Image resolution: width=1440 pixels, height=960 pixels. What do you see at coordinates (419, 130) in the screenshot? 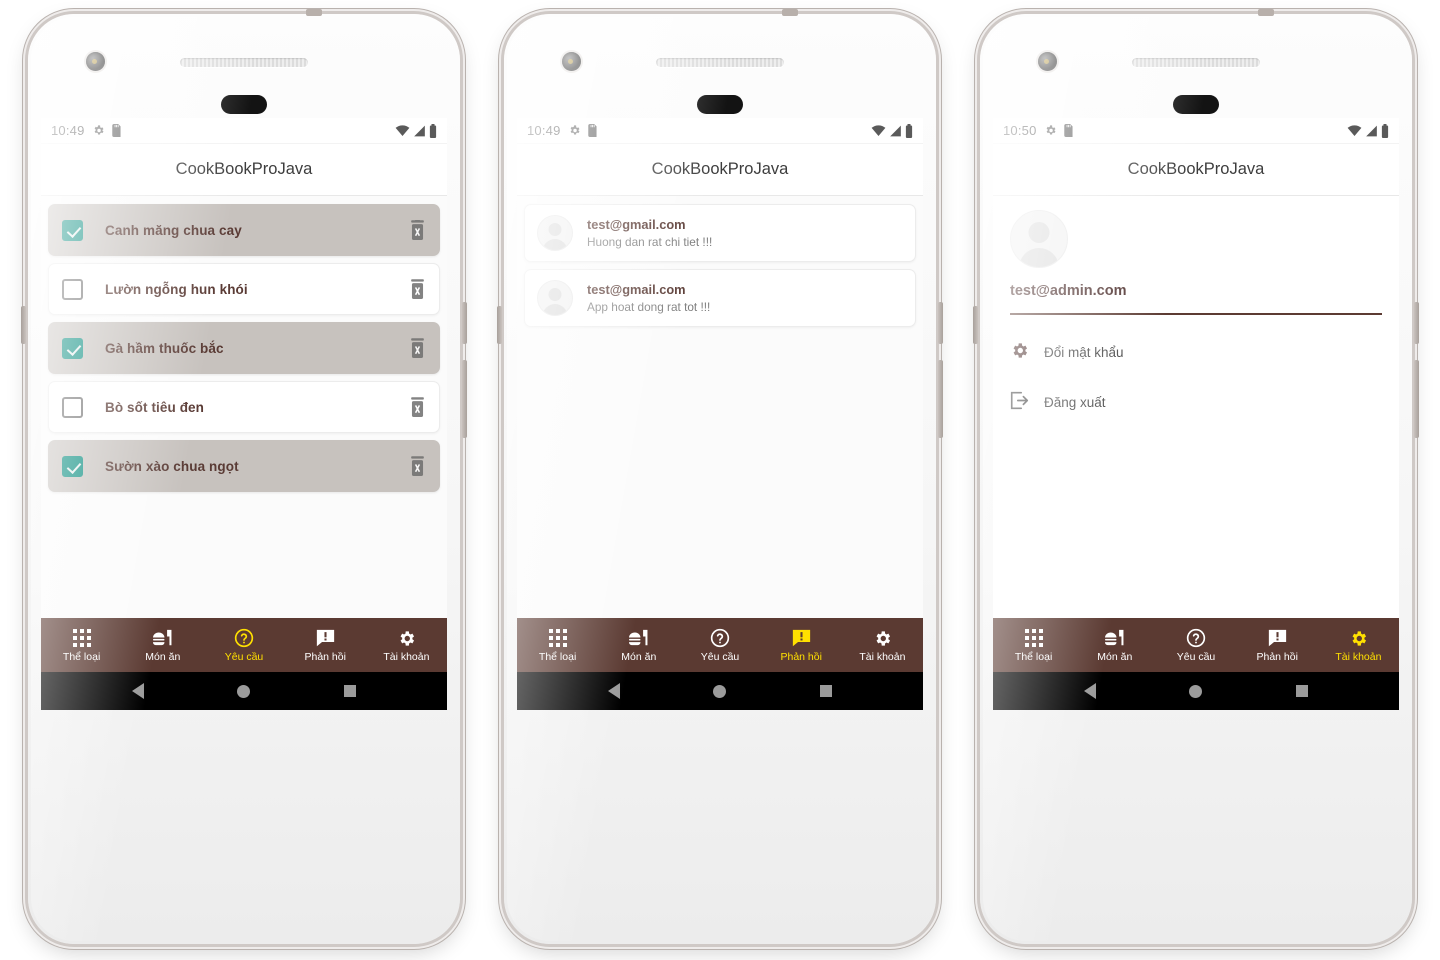
I see `signal-icon` at bounding box center [419, 130].